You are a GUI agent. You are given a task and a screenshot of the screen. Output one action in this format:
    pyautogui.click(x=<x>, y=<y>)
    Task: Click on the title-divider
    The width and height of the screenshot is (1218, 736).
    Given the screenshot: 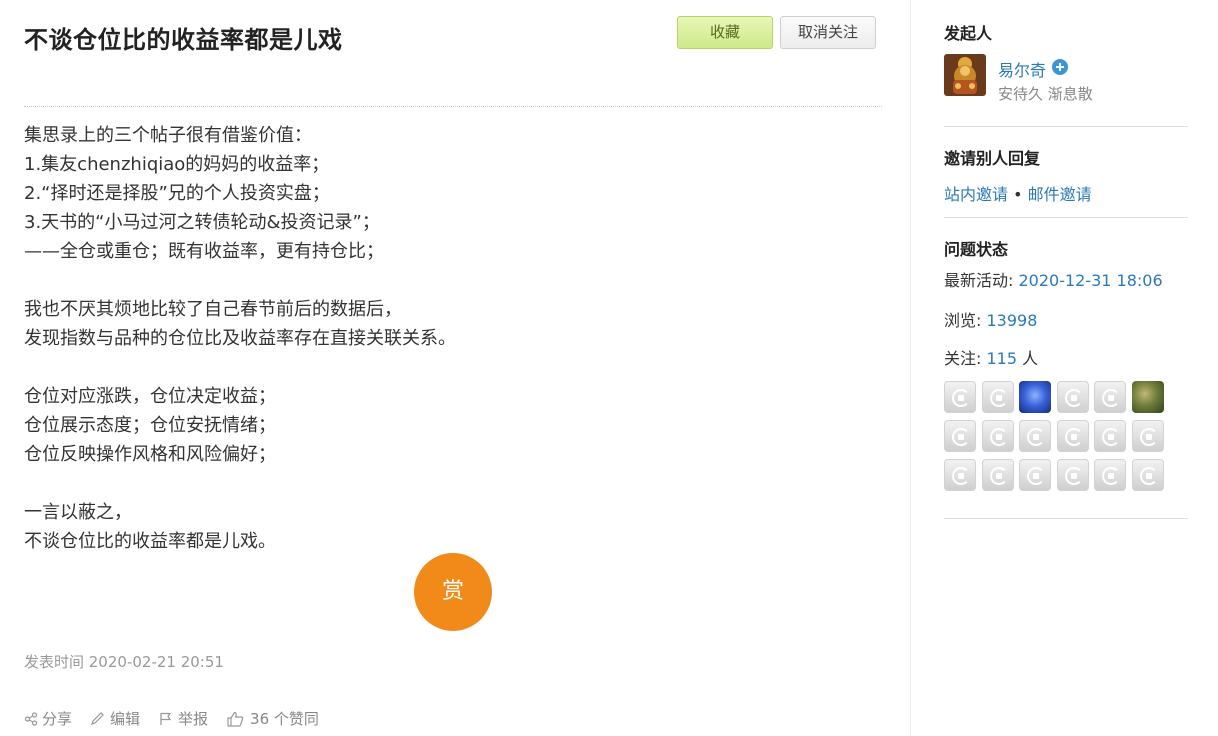 What is the action you would take?
    pyautogui.click(x=453, y=106)
    